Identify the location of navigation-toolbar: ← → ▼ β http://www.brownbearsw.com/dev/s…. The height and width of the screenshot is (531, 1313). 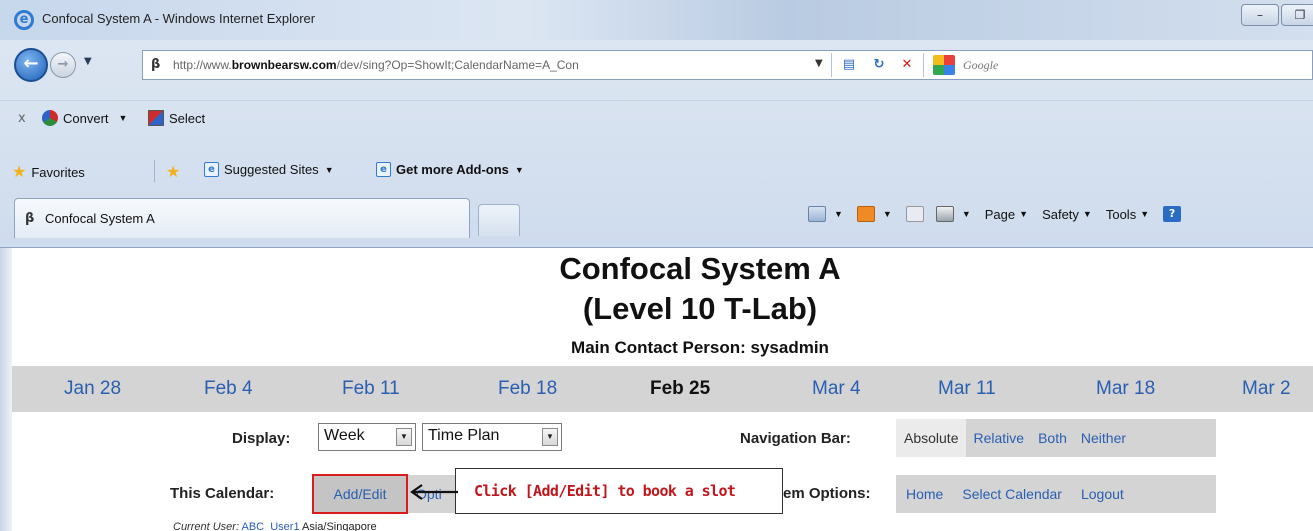
(656, 64).